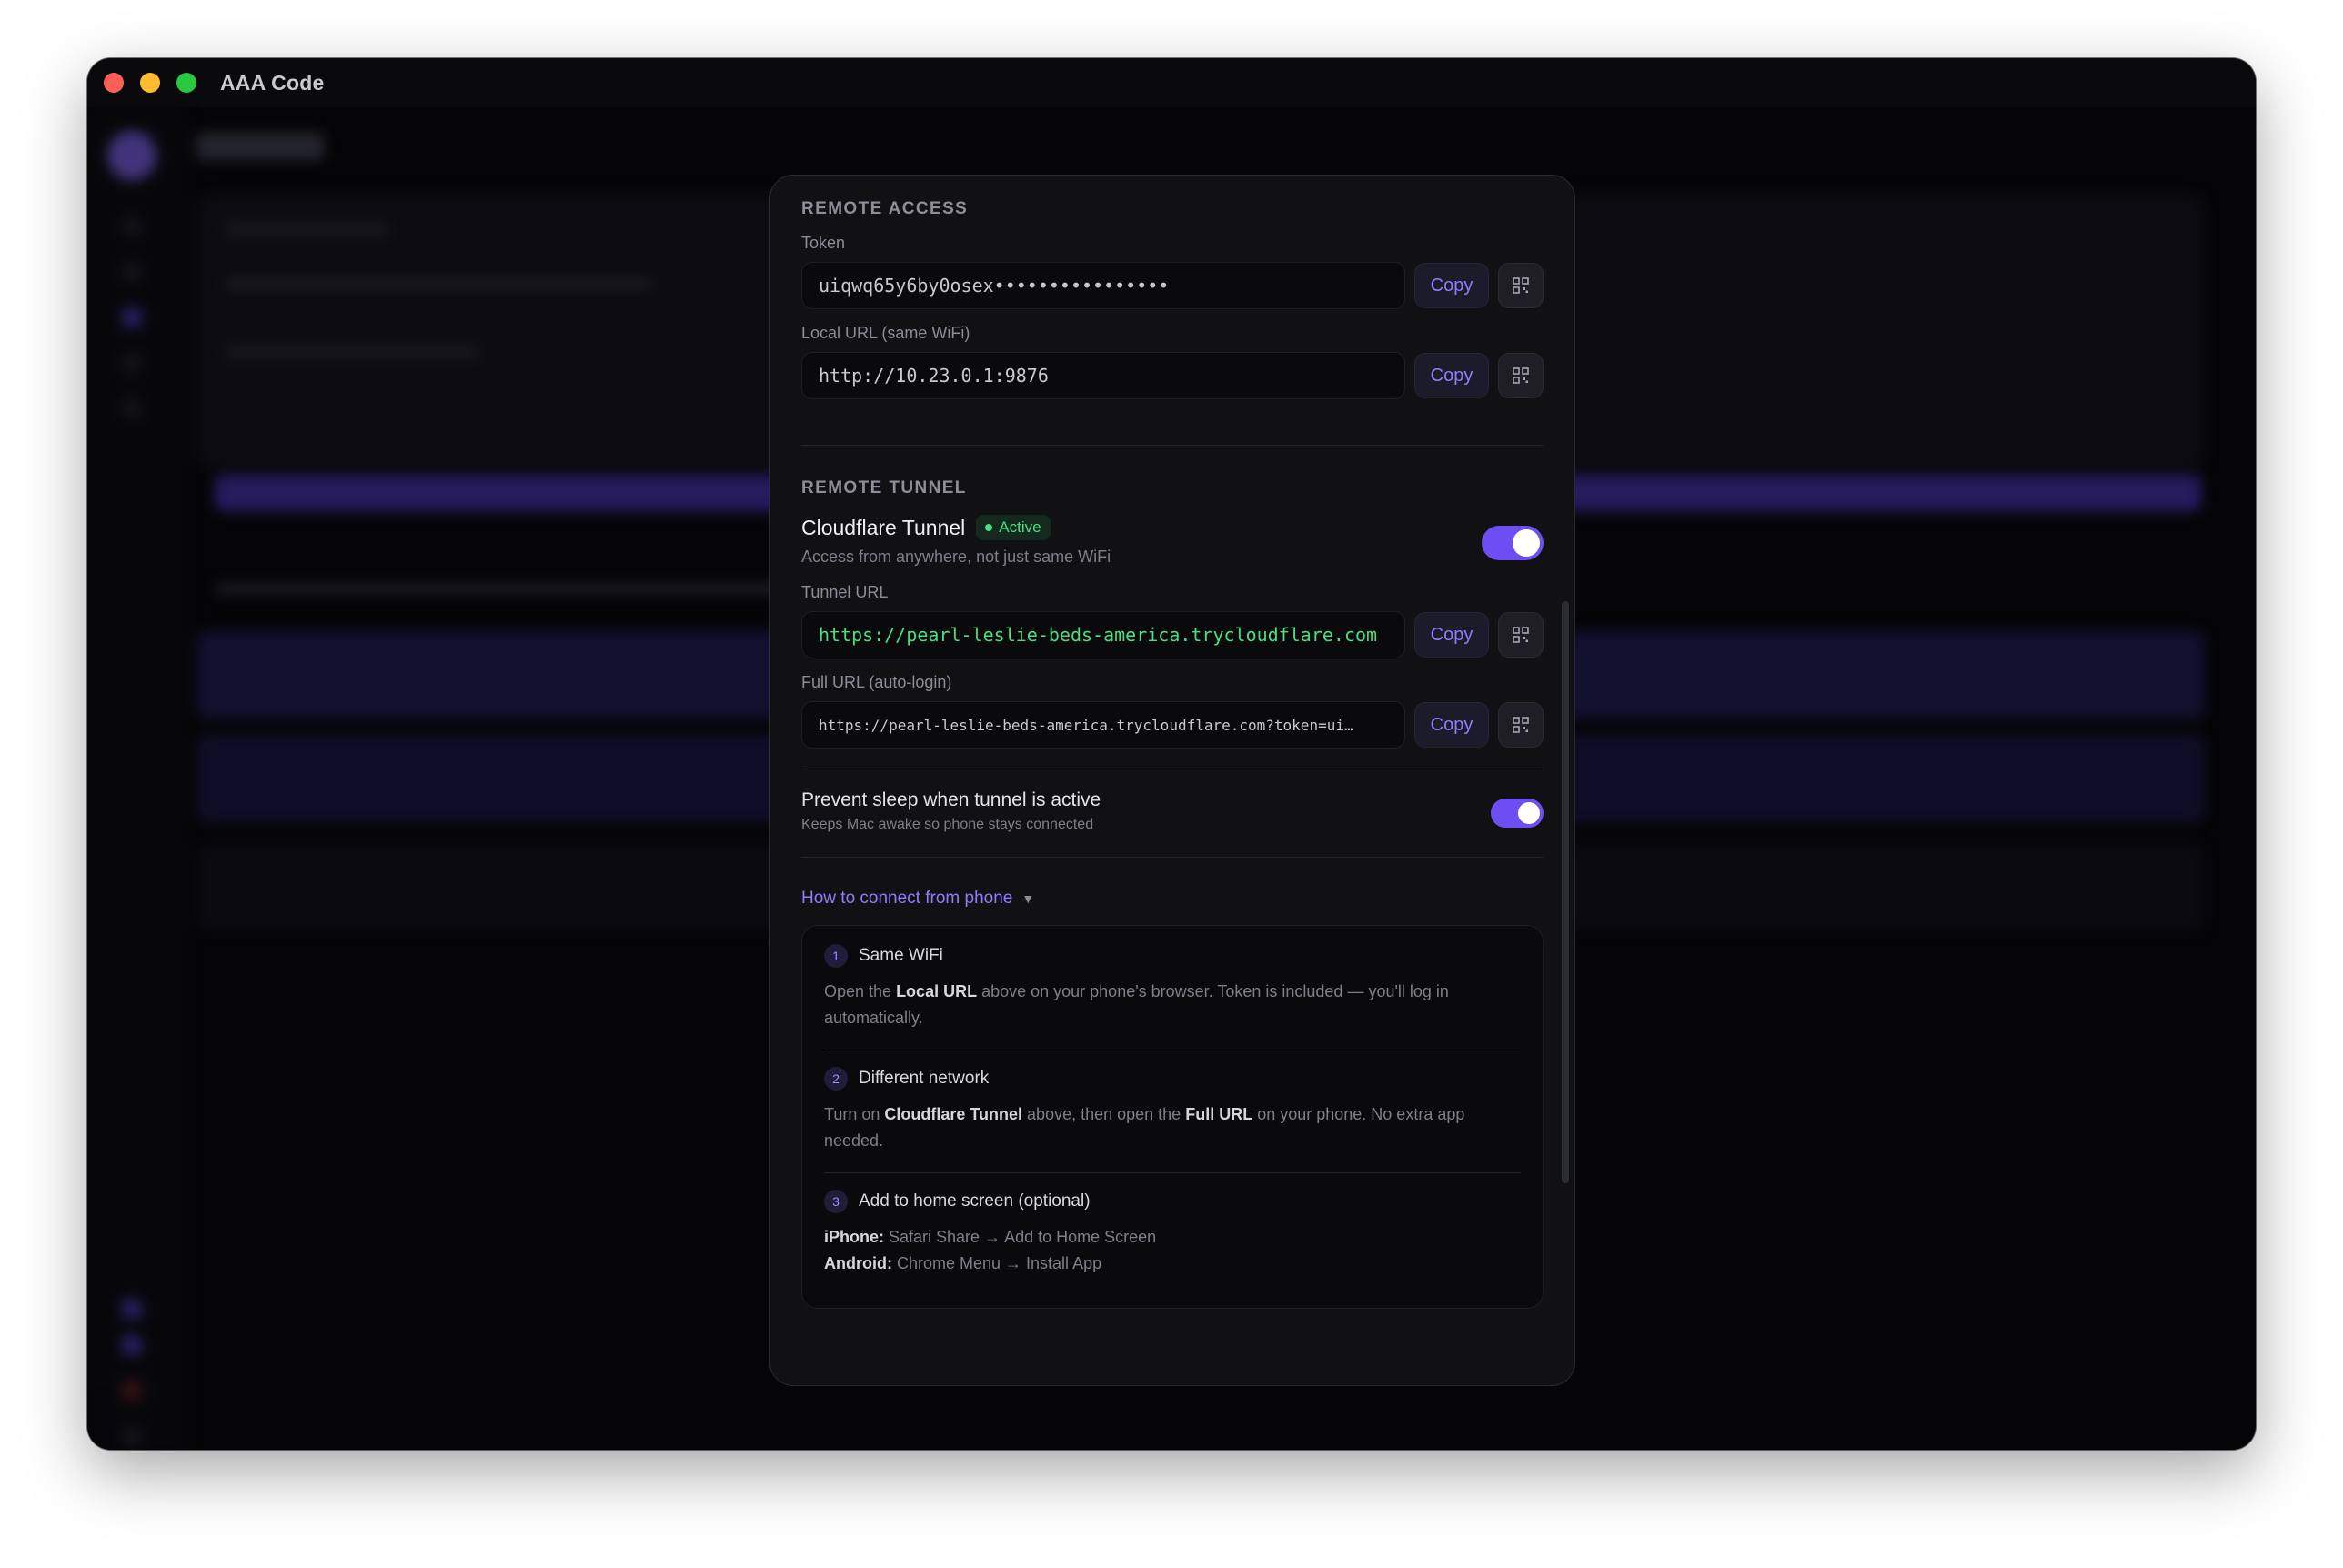 The image size is (2343, 1568). What do you see at coordinates (1103, 375) in the screenshot?
I see `local-url-field: http://10.23.0.1:9876` at bounding box center [1103, 375].